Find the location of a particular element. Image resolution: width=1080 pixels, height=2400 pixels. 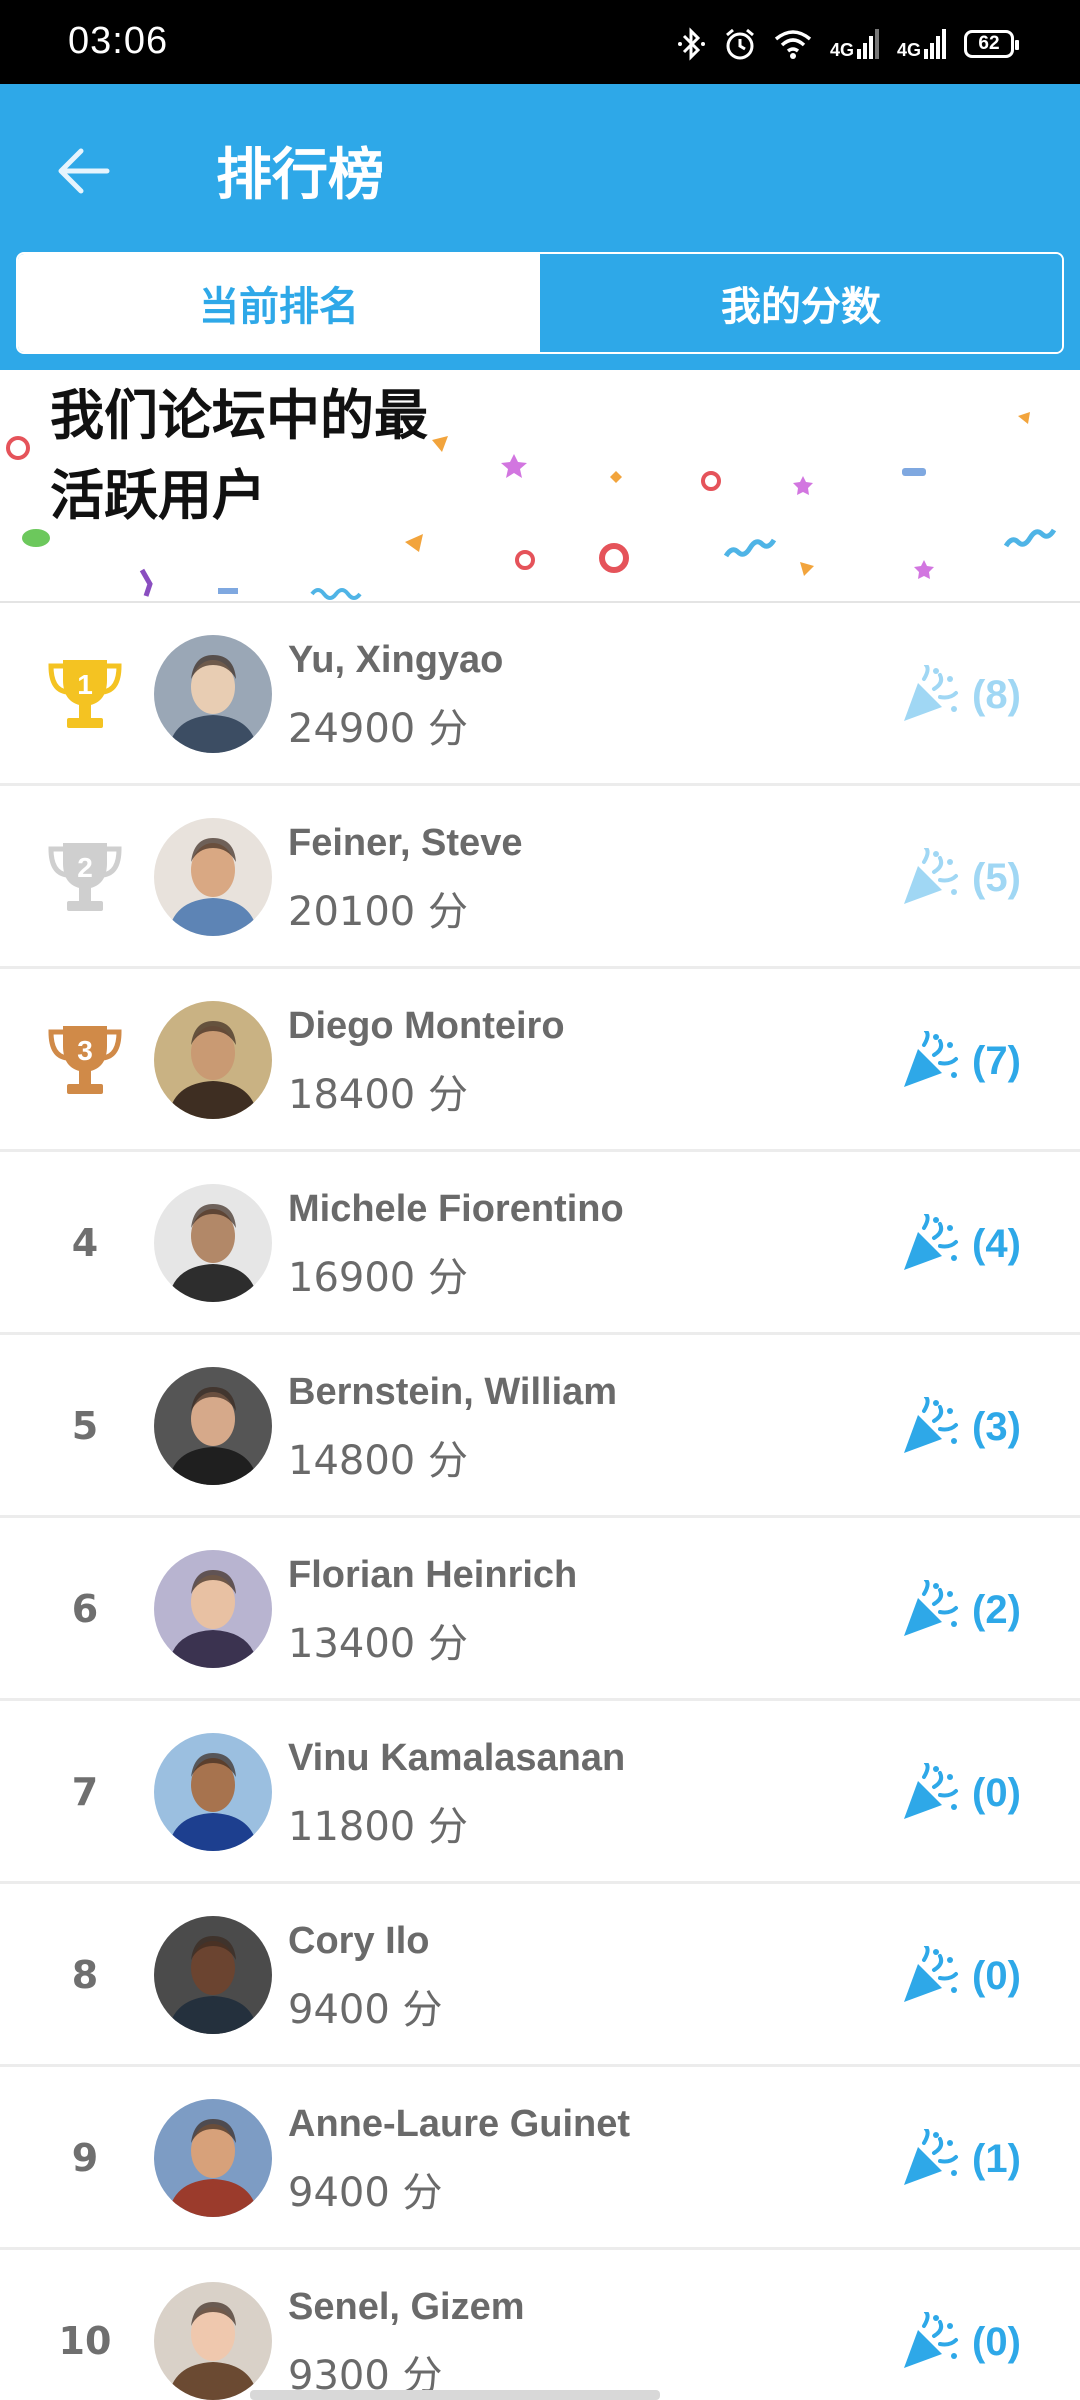

user-name: Feiner, Steve is located at coordinates (405, 843).